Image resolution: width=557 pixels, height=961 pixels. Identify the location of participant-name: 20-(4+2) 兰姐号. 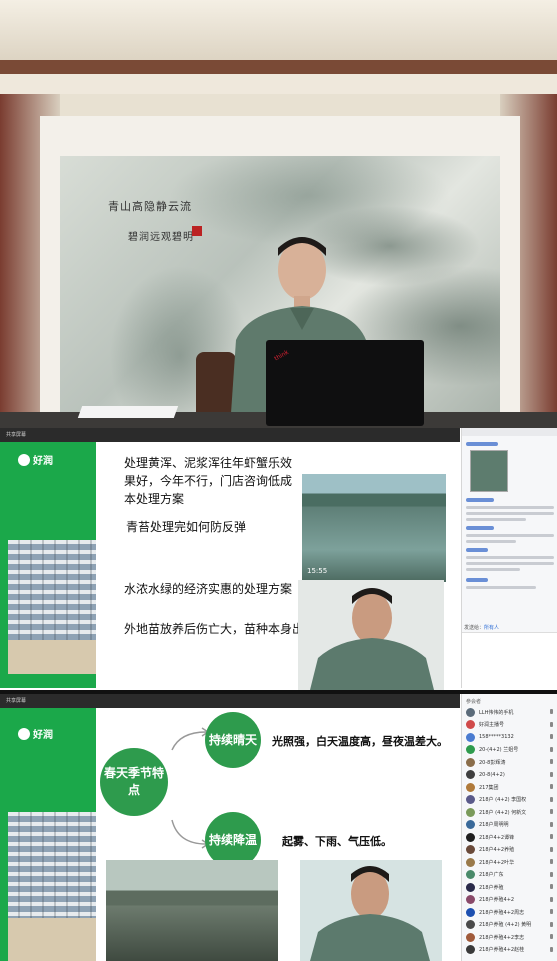
(499, 750).